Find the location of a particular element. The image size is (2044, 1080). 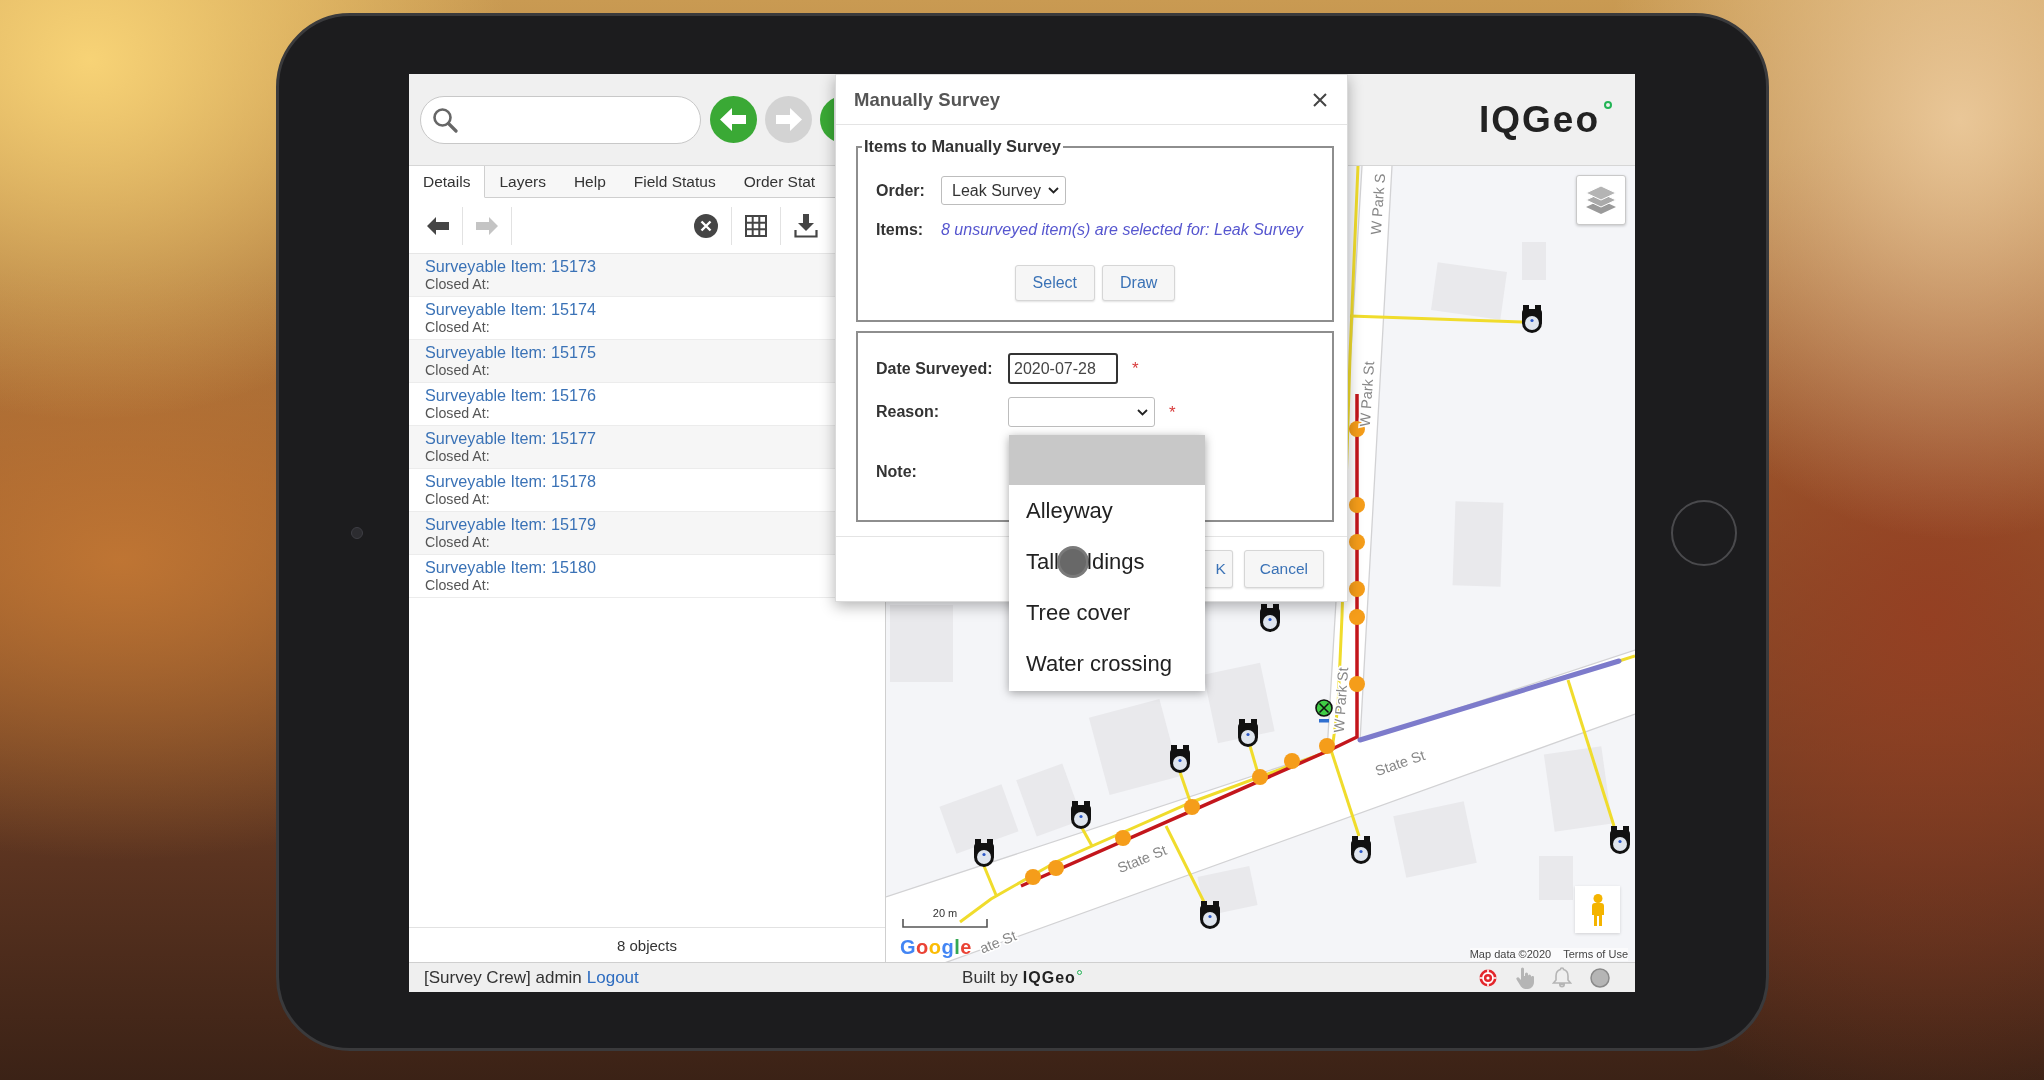

clear-icon is located at coordinates (706, 225).